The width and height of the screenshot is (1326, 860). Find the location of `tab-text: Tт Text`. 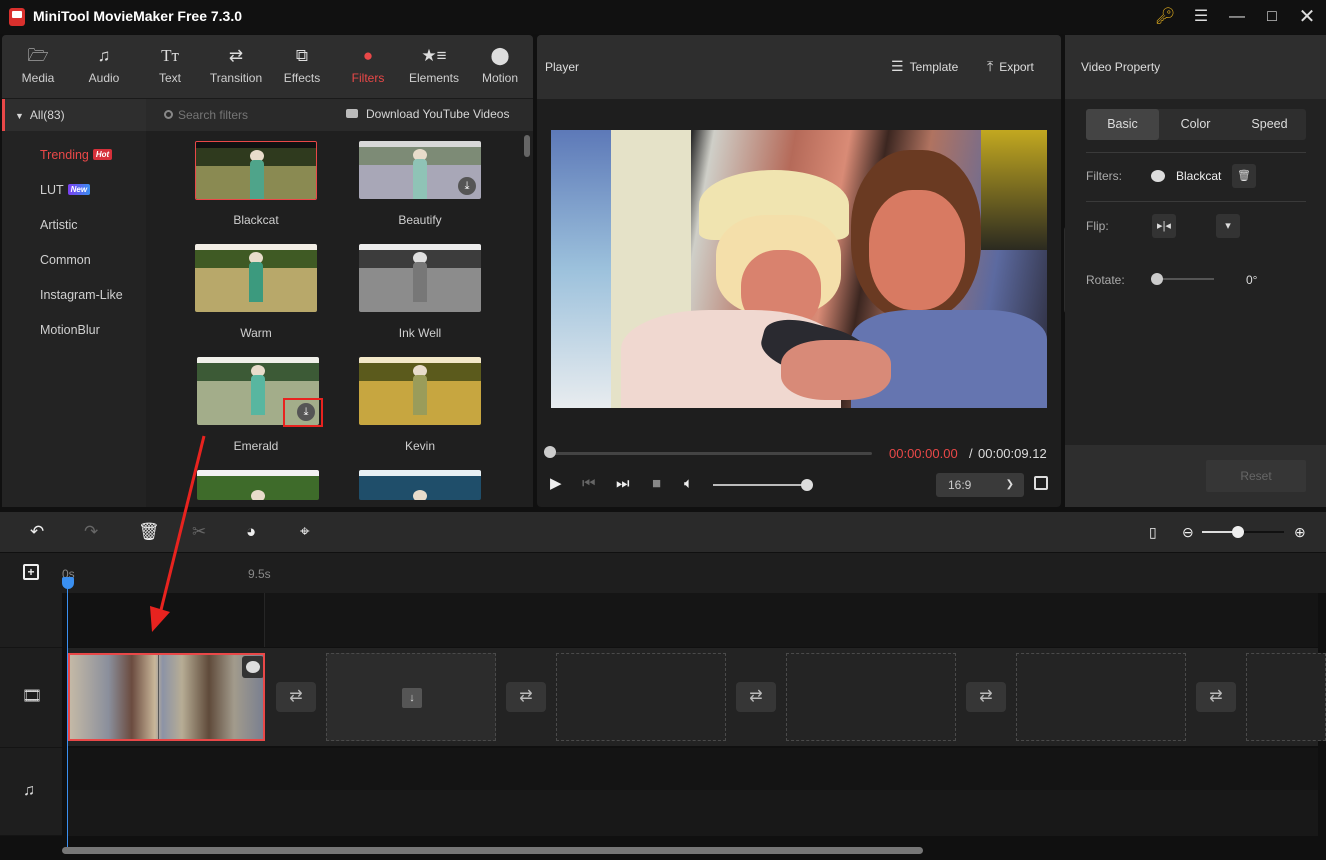

tab-text: Tт Text is located at coordinates (170, 65).